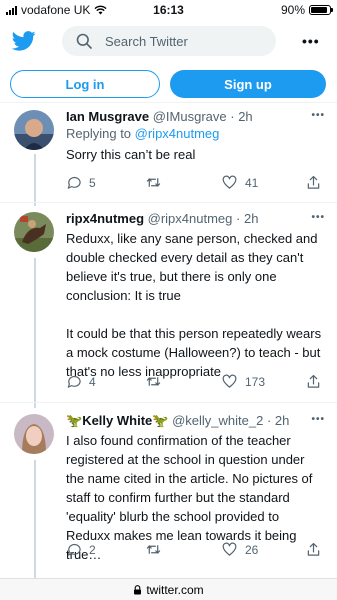 This screenshot has height=600, width=337. I want to click on author-name: Kelly White, so click(117, 420).